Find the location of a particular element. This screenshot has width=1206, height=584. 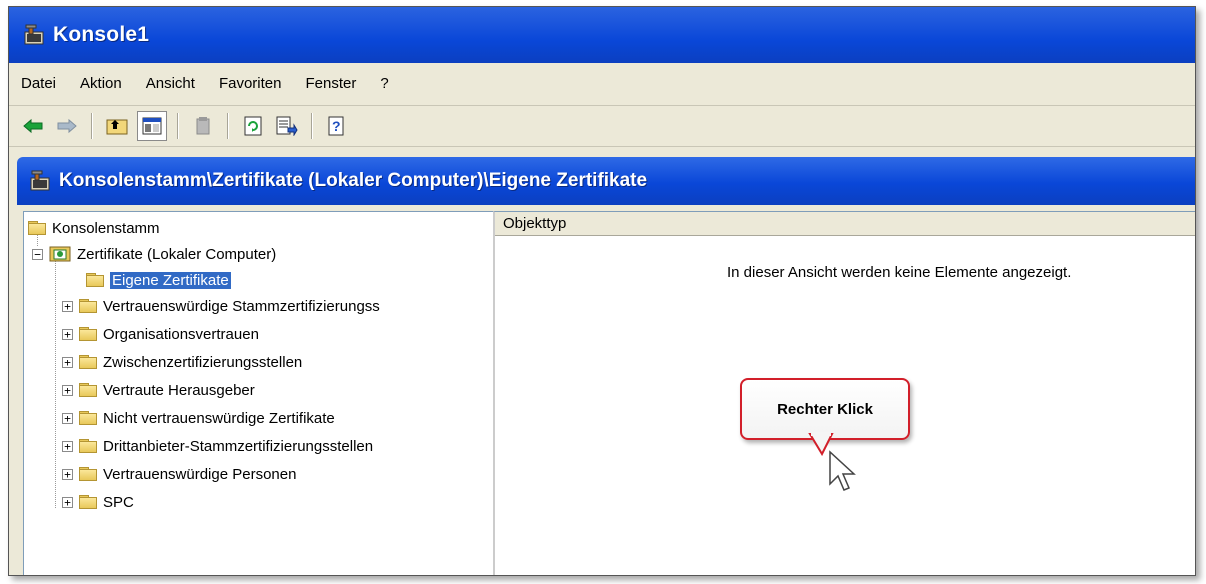

menu-aktion: Aktion is located at coordinates (101, 84).